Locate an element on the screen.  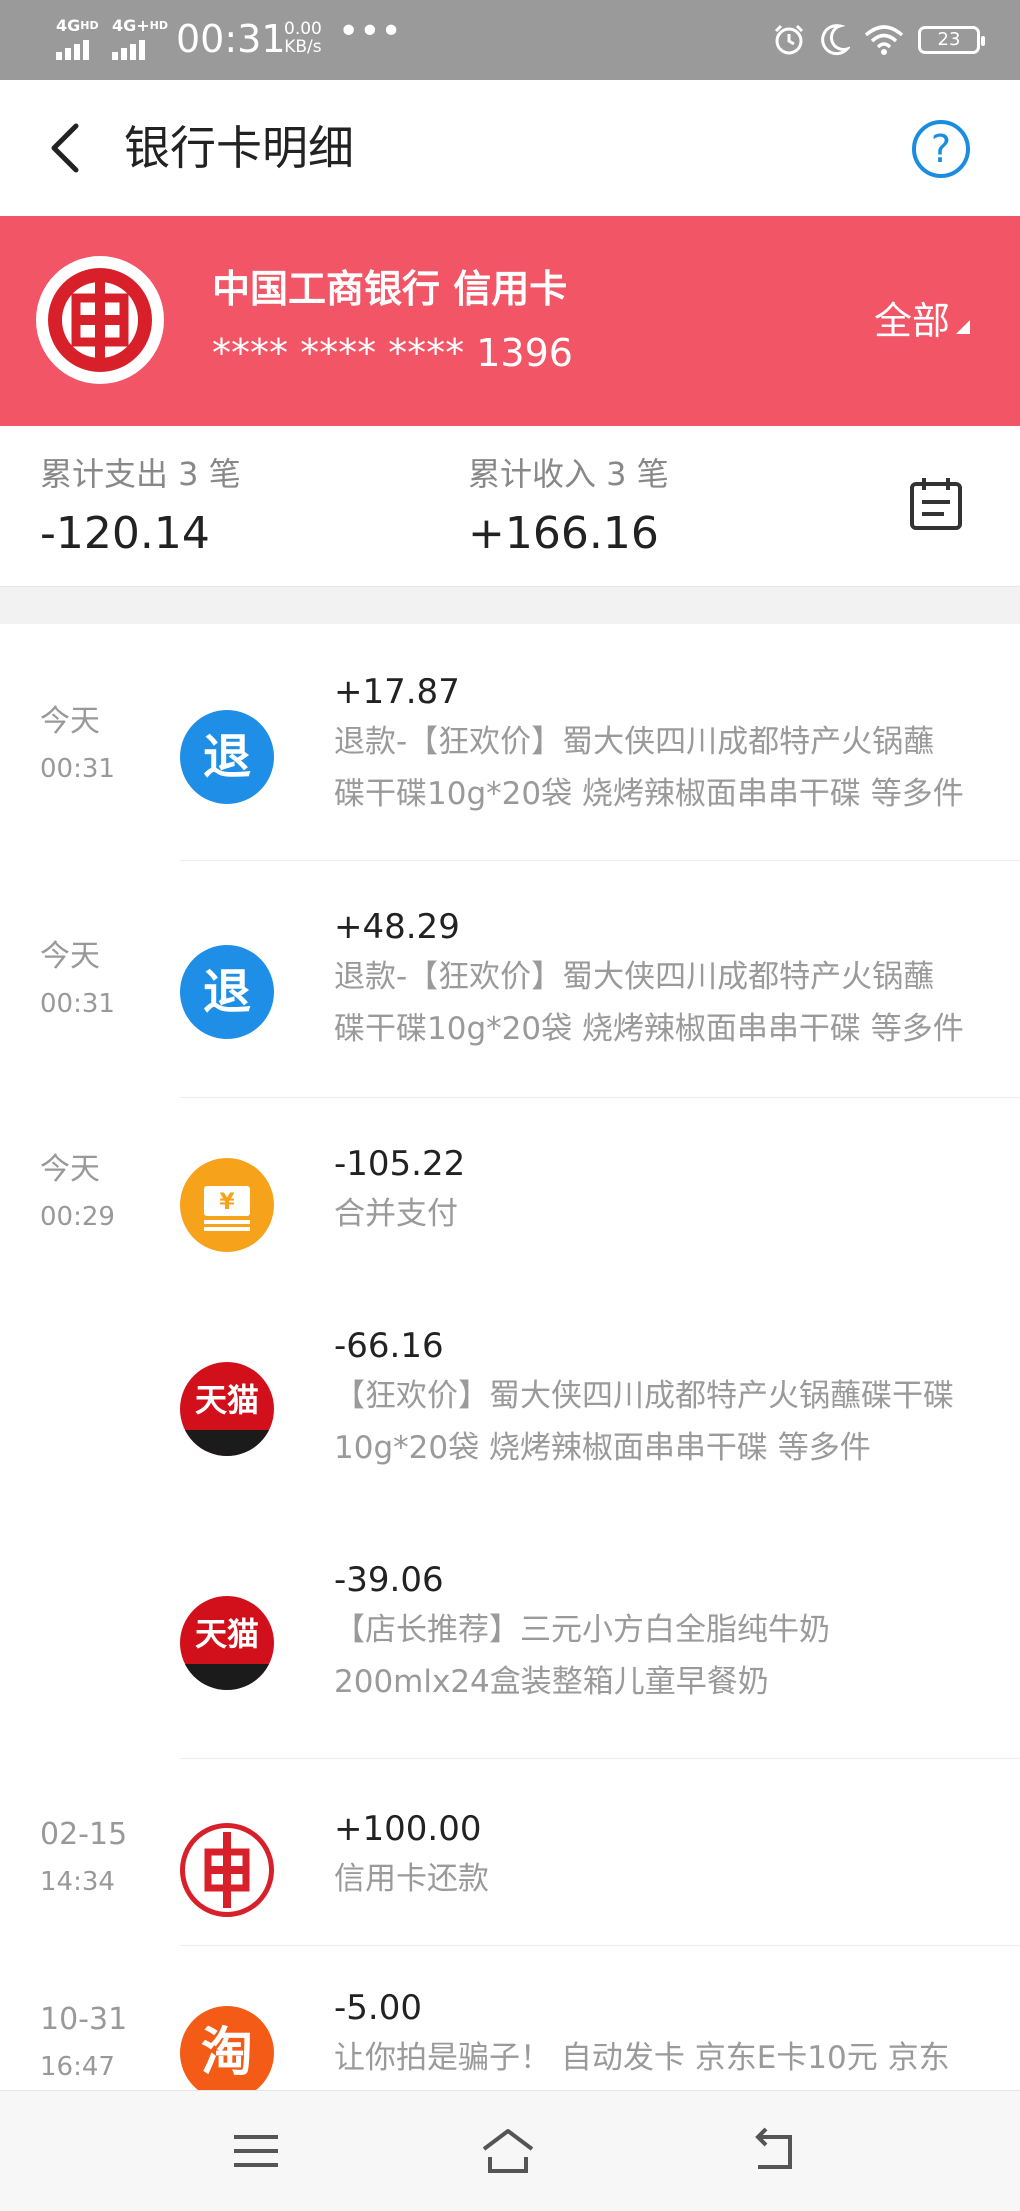
transaction-row: 今天 00:29 ¥ -105.22 合并支付 is located at coordinates (510, 1186).